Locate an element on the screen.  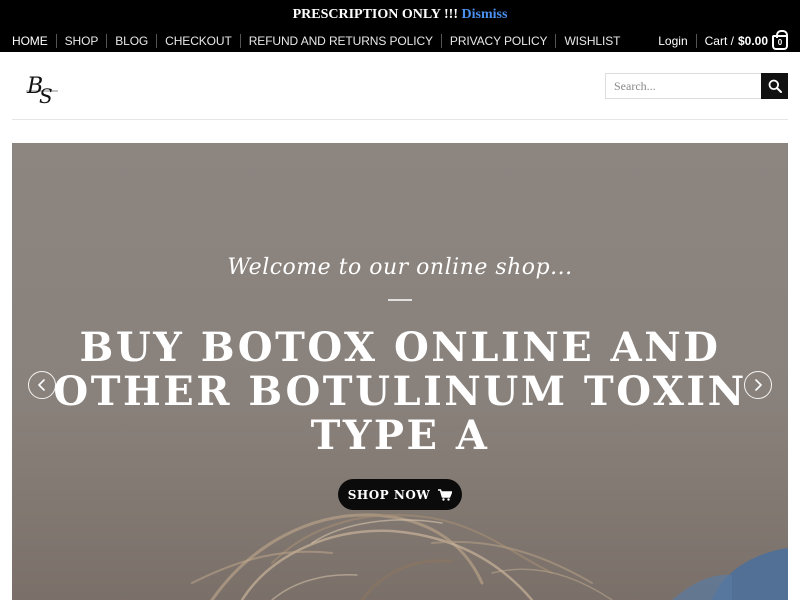
chevron-left-icon is located at coordinates (41, 385).